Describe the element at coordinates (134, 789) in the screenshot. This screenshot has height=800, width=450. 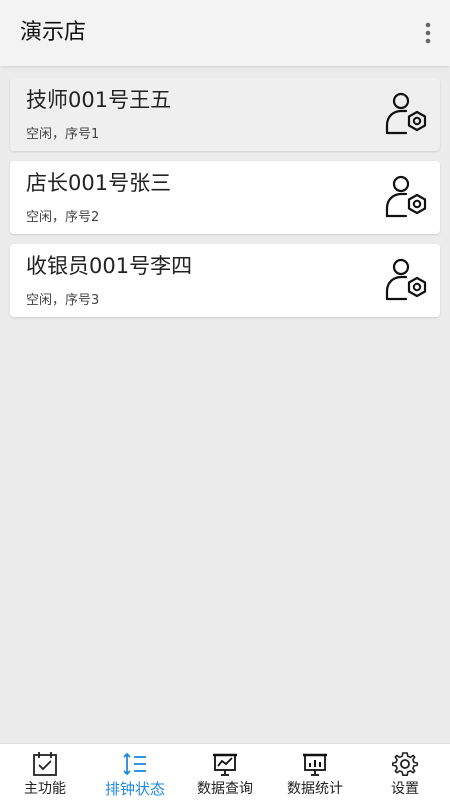
I see `nav-label: 排钟状态` at that location.